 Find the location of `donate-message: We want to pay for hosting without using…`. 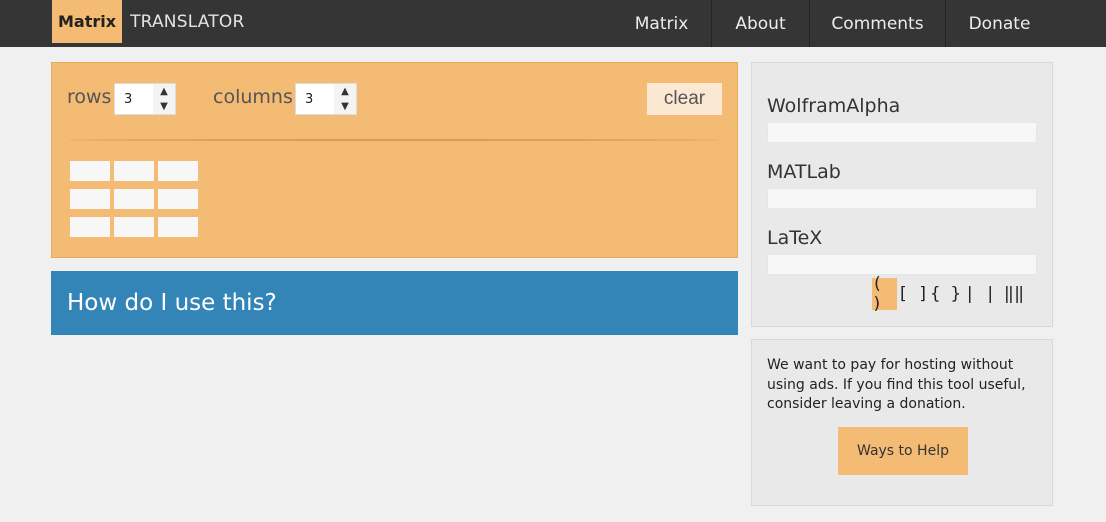

donate-message: We want to pay for hosting without using… is located at coordinates (896, 384).